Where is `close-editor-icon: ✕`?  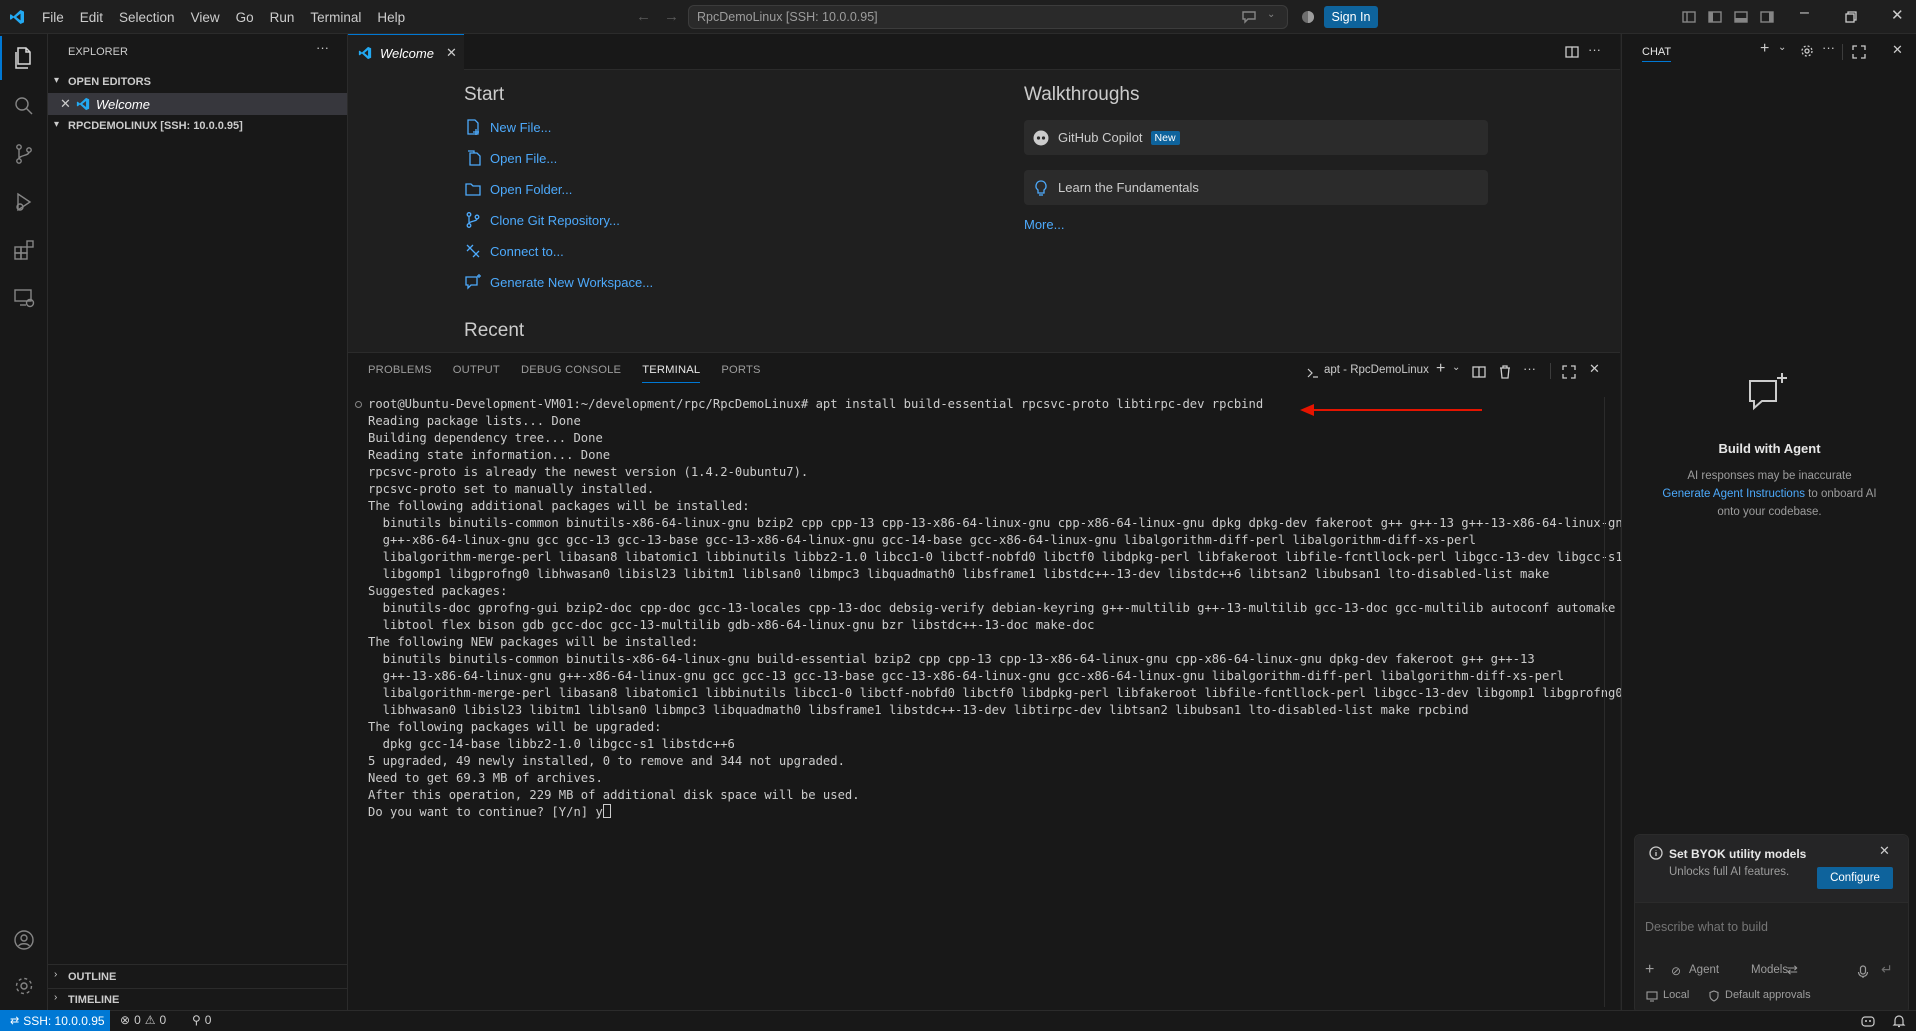
close-editor-icon: ✕ is located at coordinates (65, 104).